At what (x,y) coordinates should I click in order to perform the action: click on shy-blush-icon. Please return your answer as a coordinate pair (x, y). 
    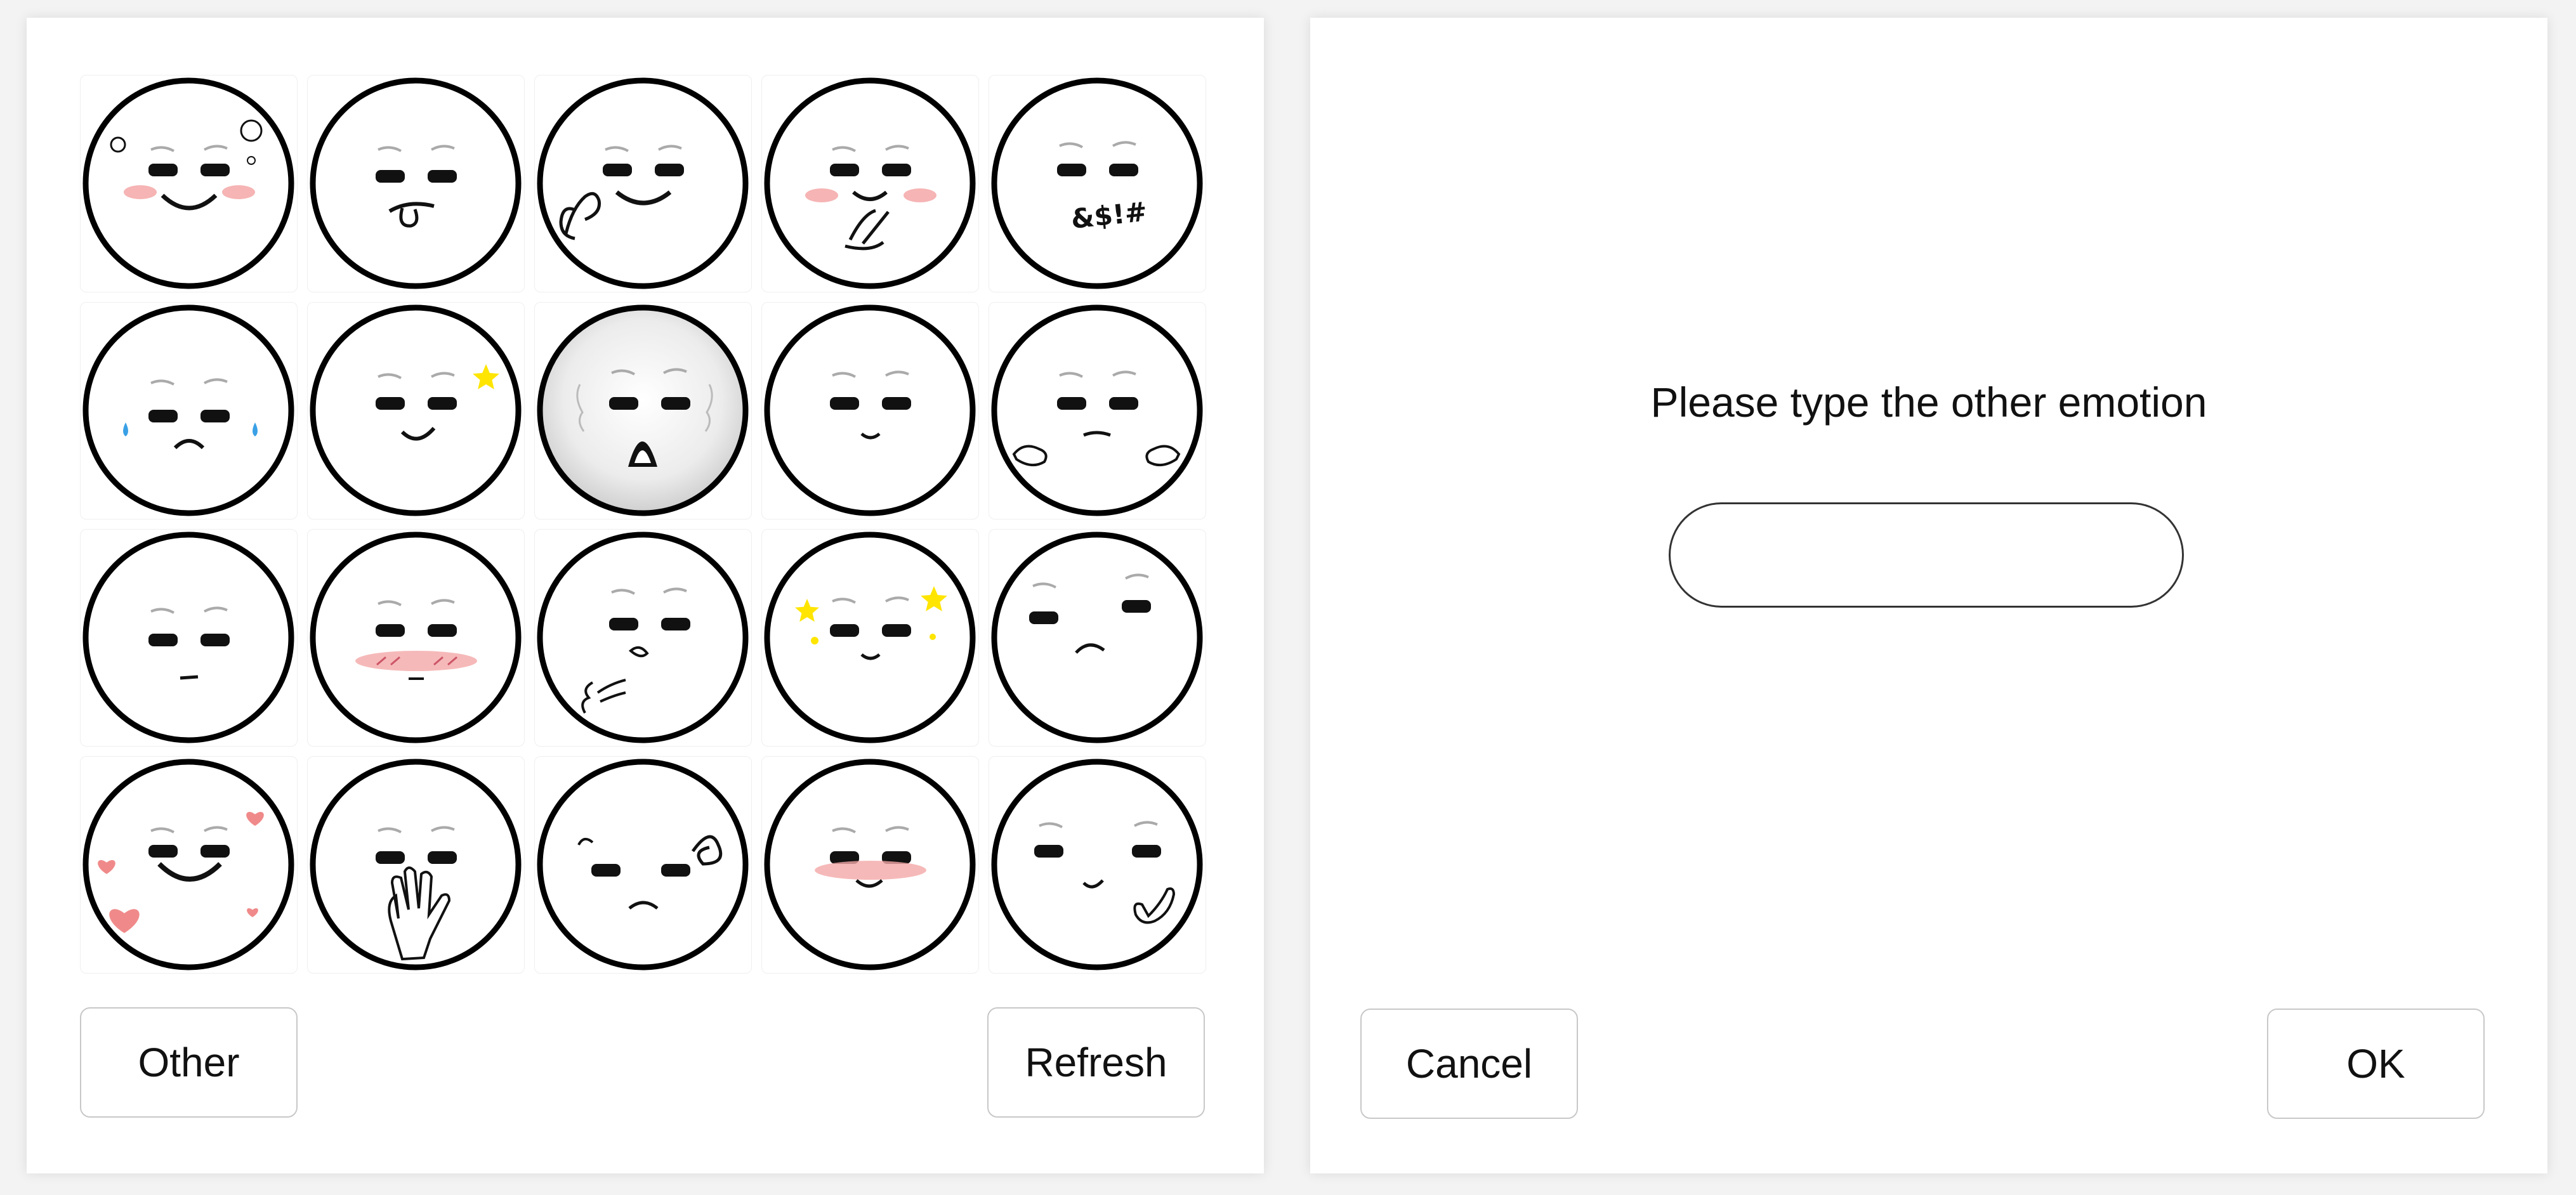
    Looking at the image, I should click on (870, 864).